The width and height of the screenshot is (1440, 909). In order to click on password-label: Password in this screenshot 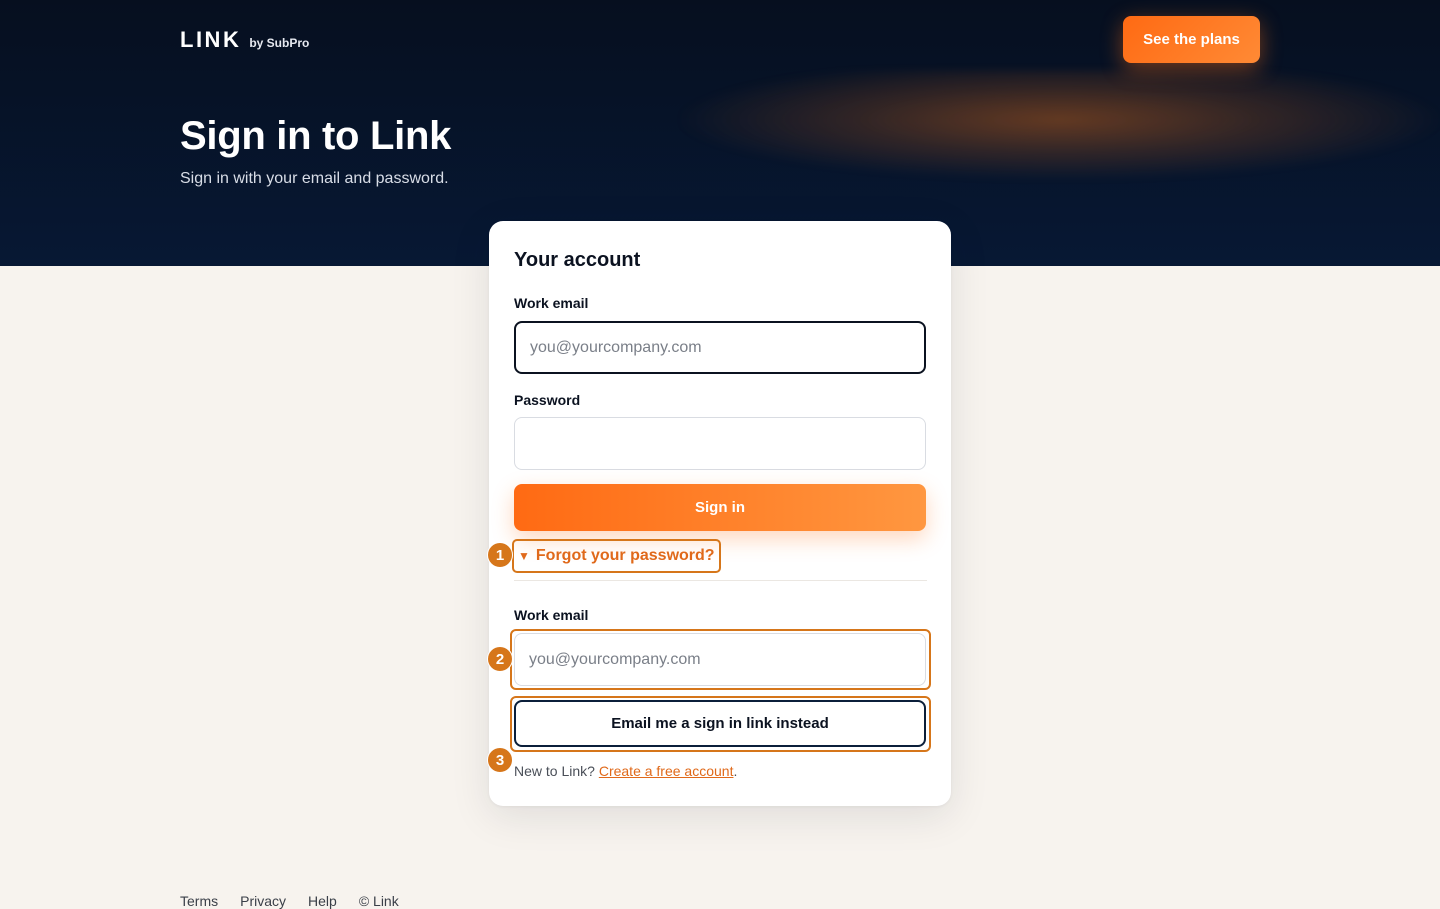, I will do `click(547, 400)`.